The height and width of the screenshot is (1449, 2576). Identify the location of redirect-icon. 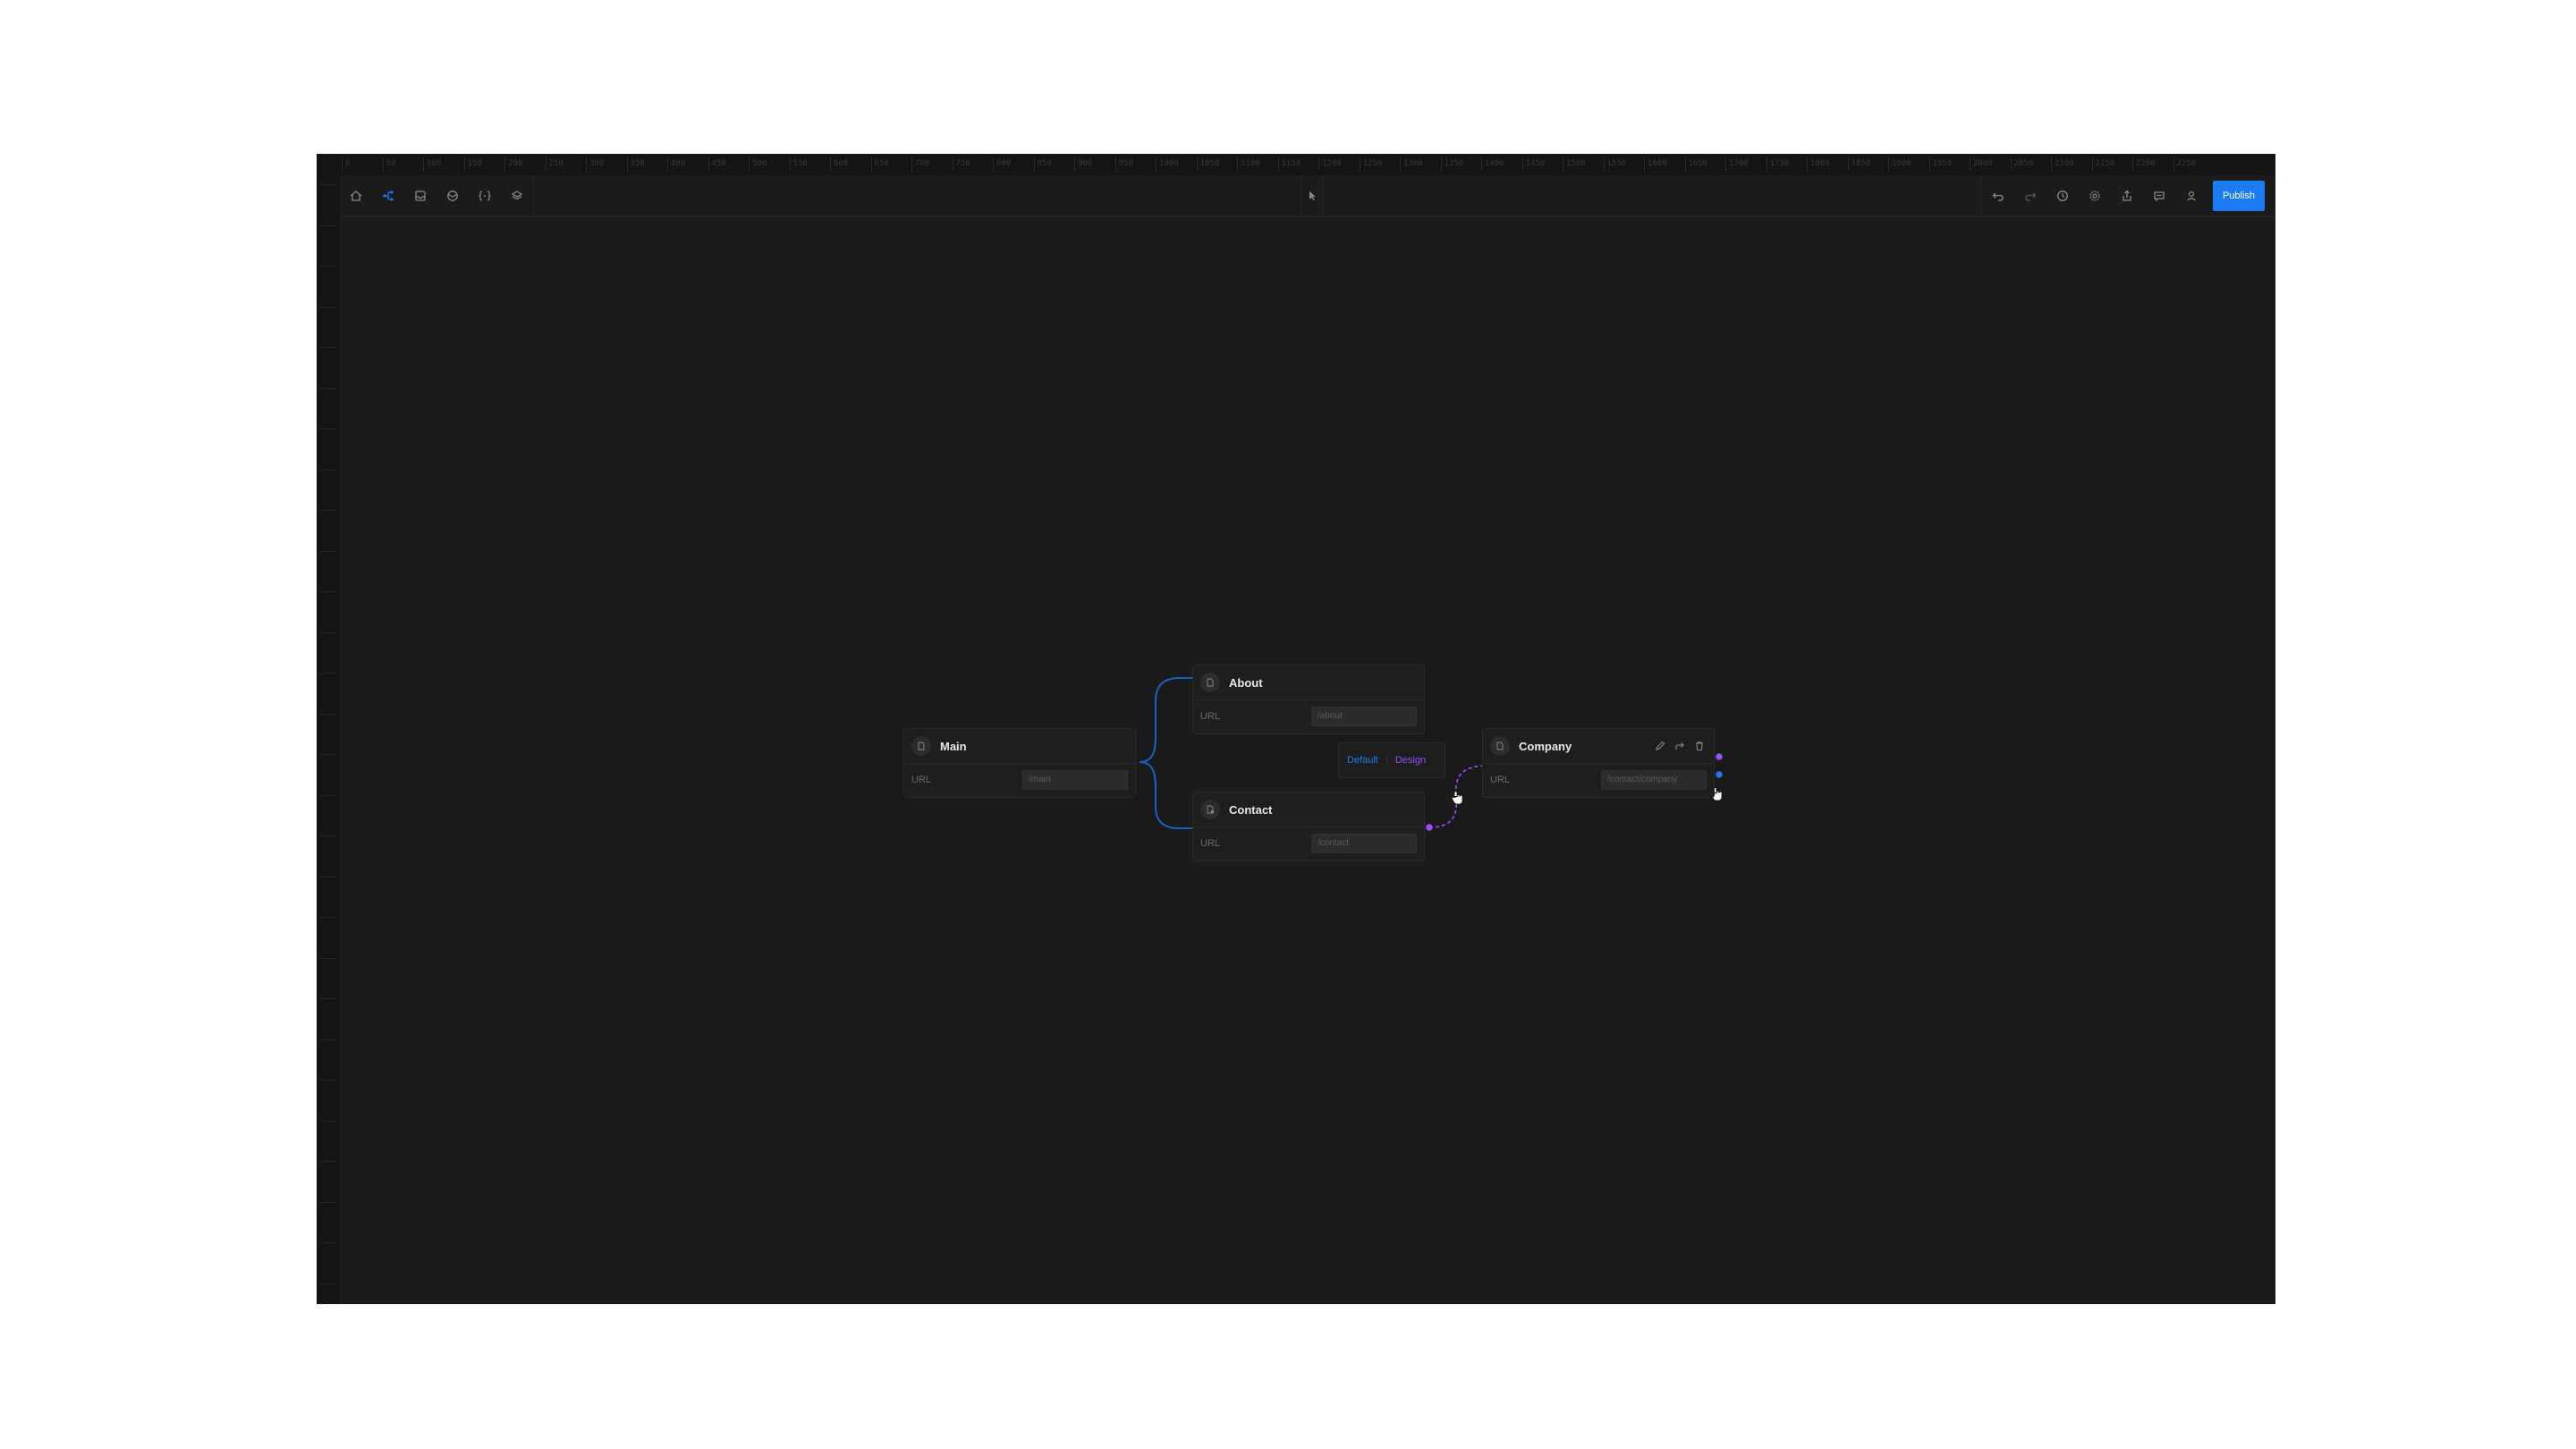
(1679, 746).